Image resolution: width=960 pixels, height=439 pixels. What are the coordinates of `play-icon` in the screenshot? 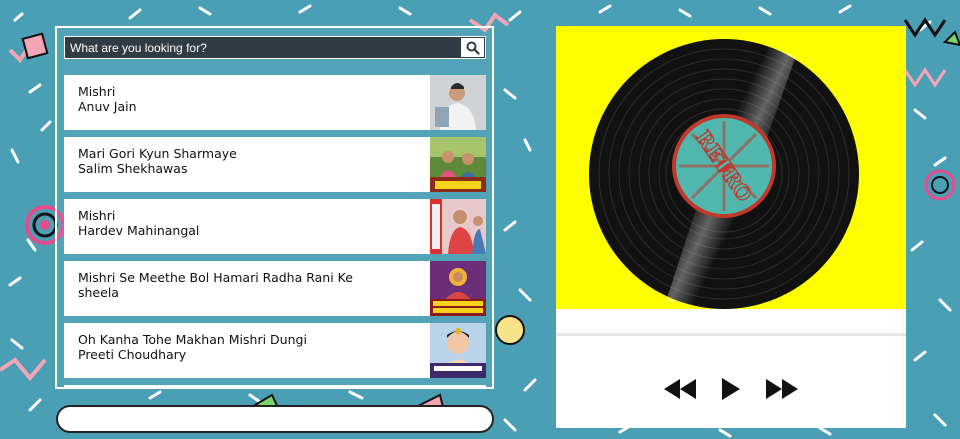 It's located at (731, 389).